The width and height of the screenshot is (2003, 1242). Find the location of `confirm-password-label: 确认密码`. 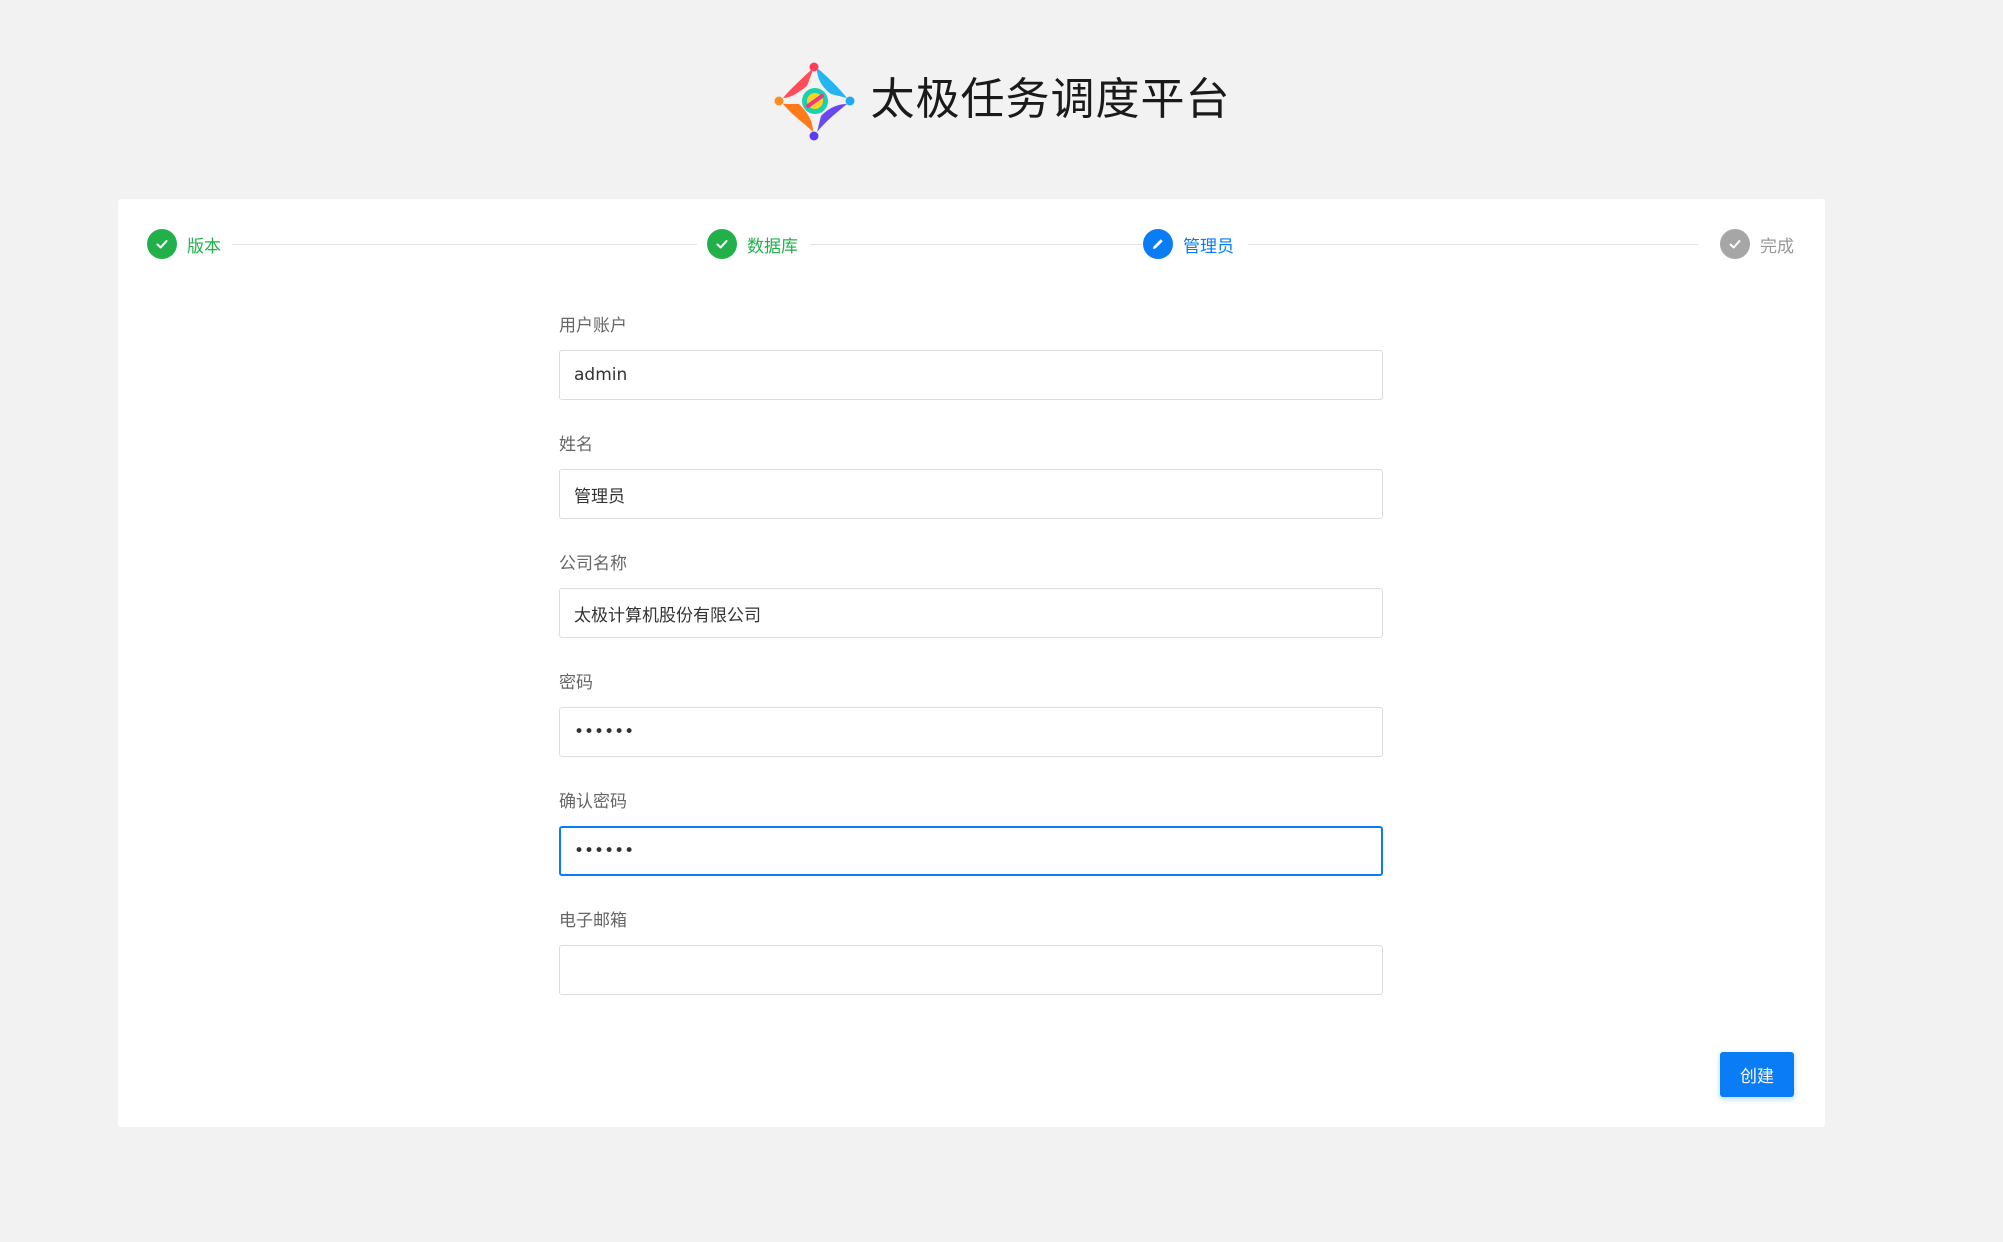

confirm-password-label: 确认密码 is located at coordinates (593, 802).